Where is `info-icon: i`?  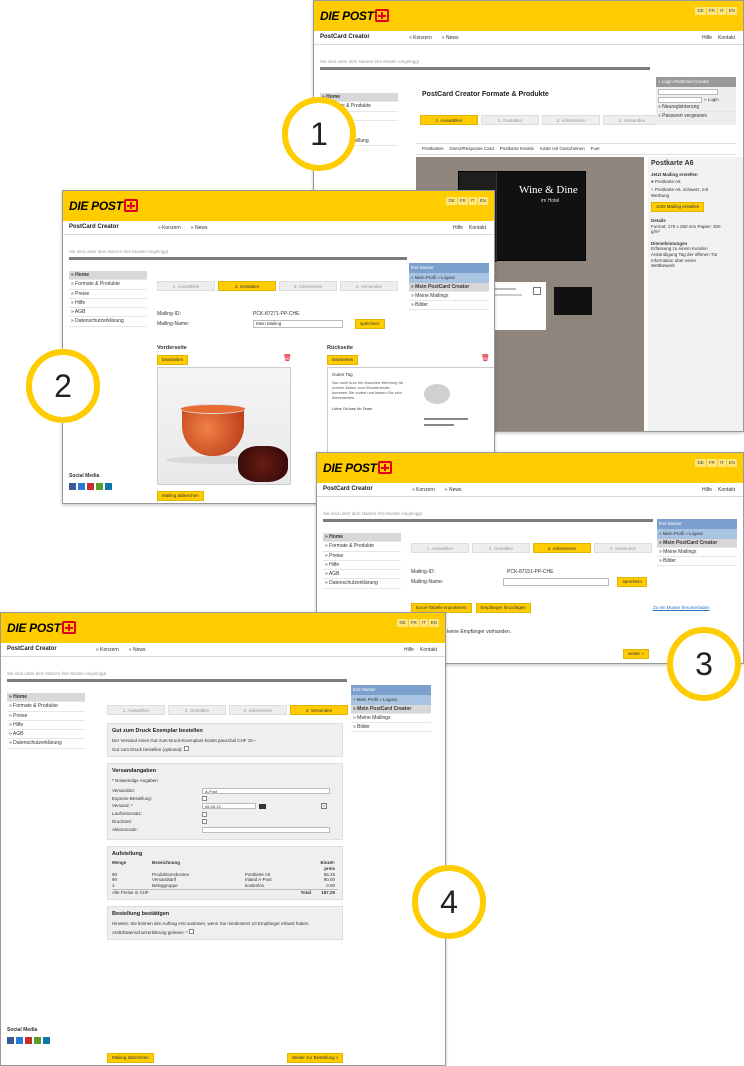
info-icon: i is located at coordinates (324, 806).